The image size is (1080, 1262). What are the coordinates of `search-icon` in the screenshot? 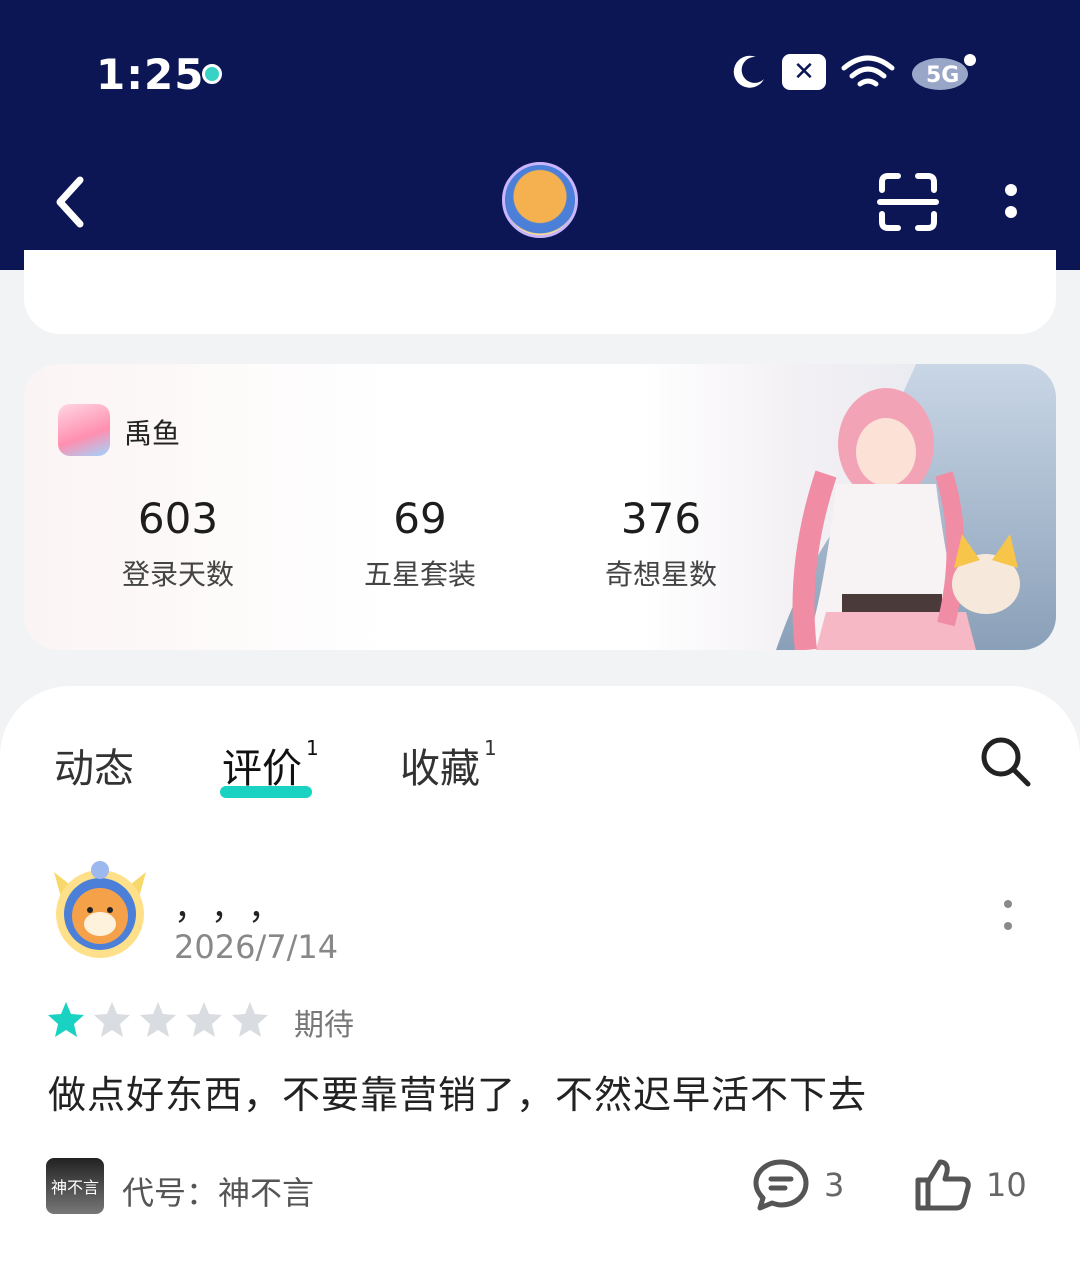 It's located at (1006, 762).